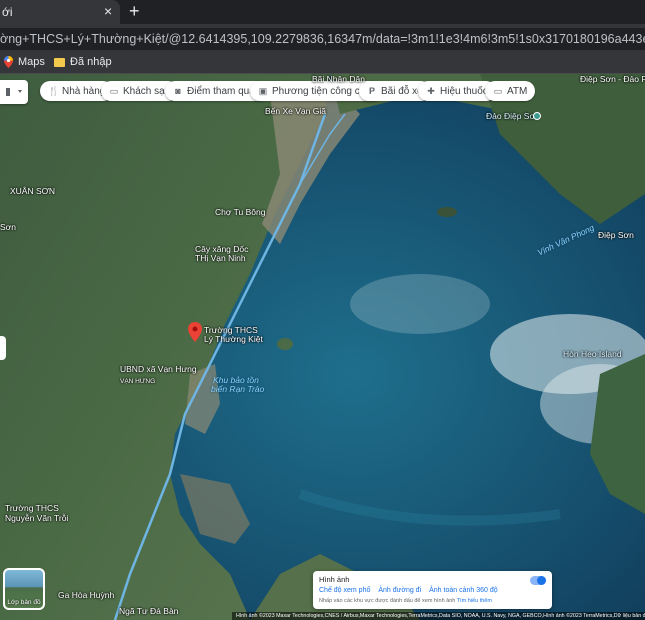  I want to click on label-thi-van-ninh: THị Vạn Ninh, so click(220, 258).